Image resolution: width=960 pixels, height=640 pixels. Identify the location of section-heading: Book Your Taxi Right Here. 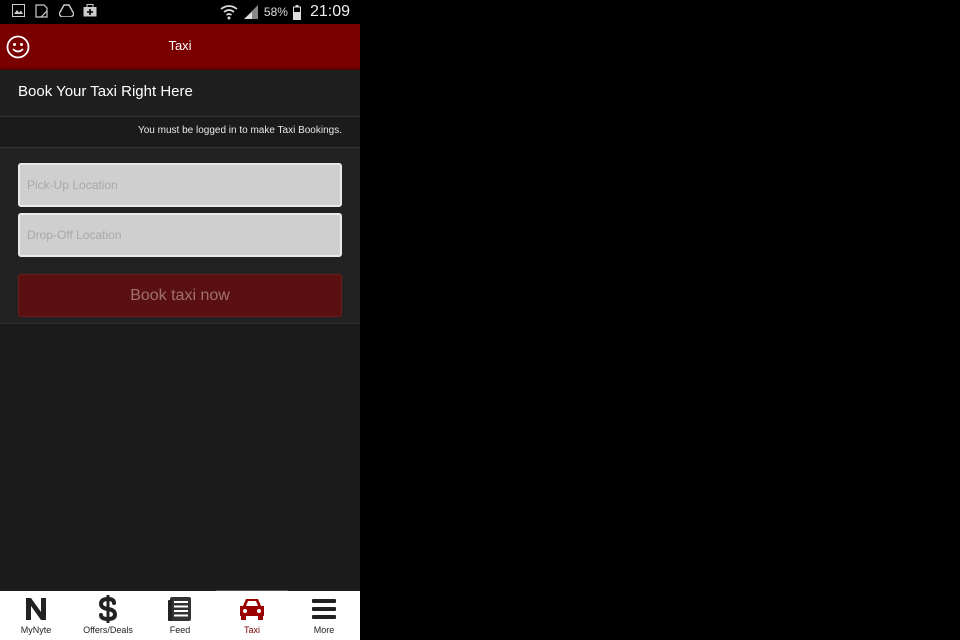
(105, 91).